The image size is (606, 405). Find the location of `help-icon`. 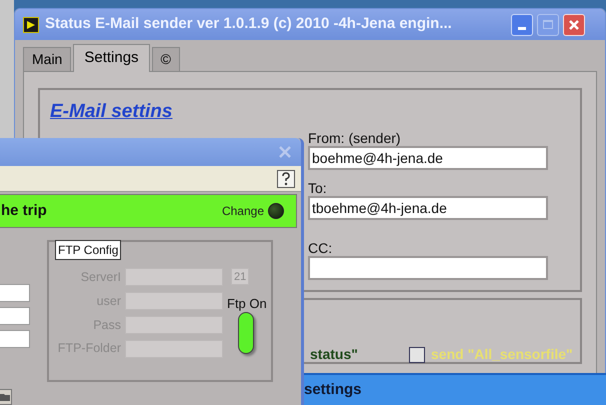

help-icon is located at coordinates (286, 179).